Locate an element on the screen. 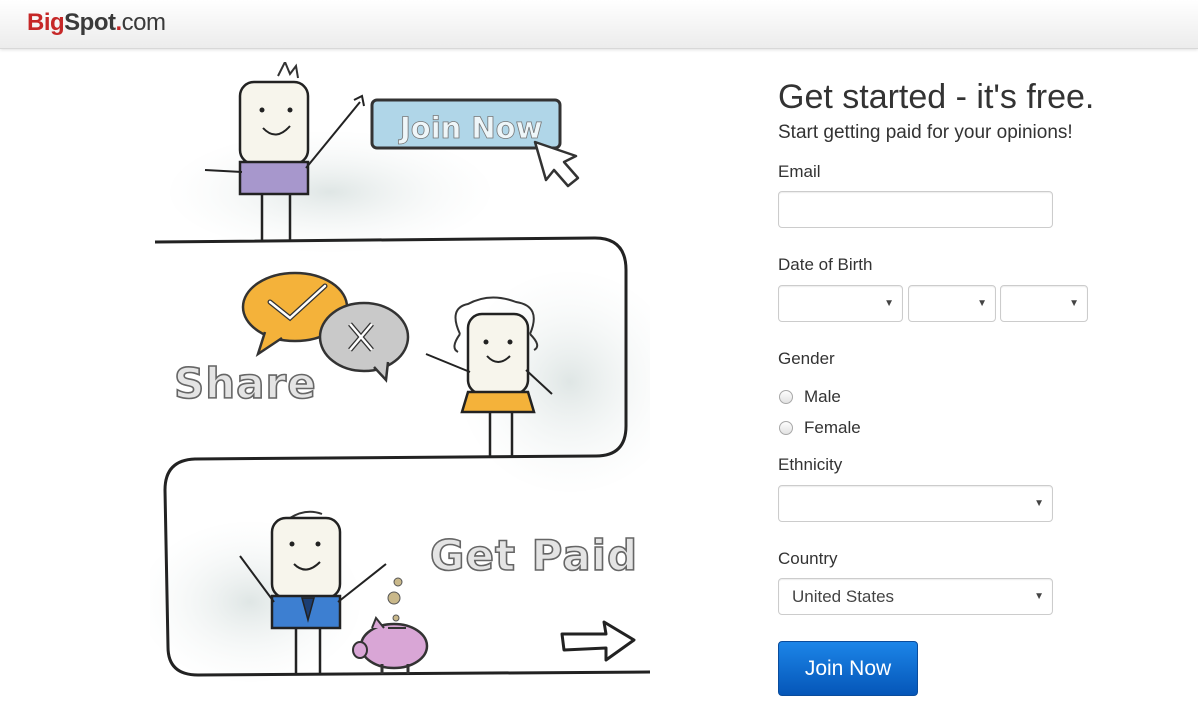 The height and width of the screenshot is (709, 1198). gender-option-female: Female is located at coordinates (820, 428).